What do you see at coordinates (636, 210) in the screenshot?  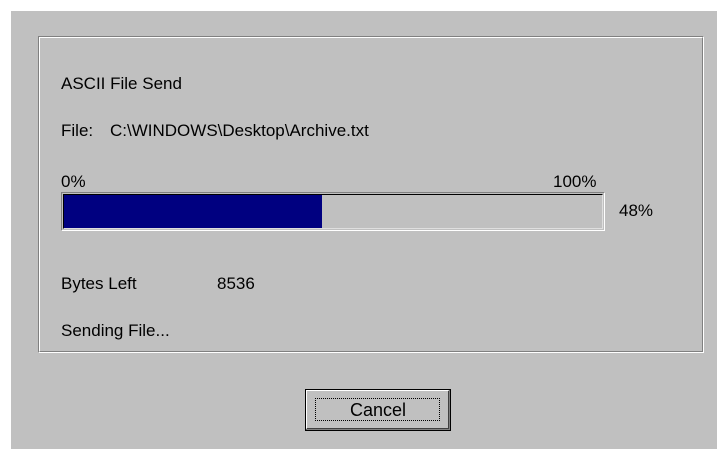 I see `progress-percent: 48%` at bounding box center [636, 210].